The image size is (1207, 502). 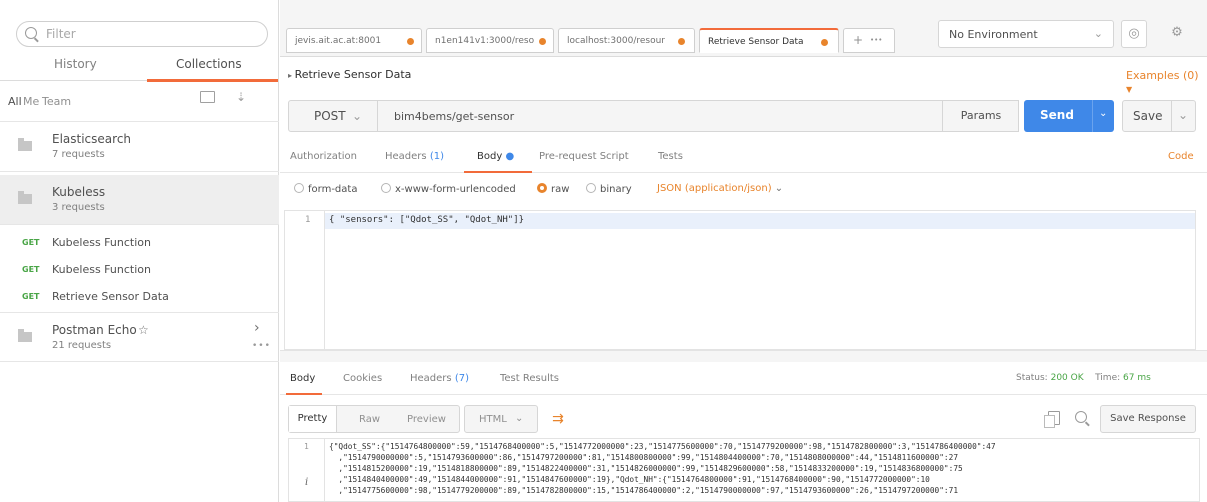 What do you see at coordinates (139, 147) in the screenshot?
I see `collection-elasticsearch: Elasticsearch 7 requests` at bounding box center [139, 147].